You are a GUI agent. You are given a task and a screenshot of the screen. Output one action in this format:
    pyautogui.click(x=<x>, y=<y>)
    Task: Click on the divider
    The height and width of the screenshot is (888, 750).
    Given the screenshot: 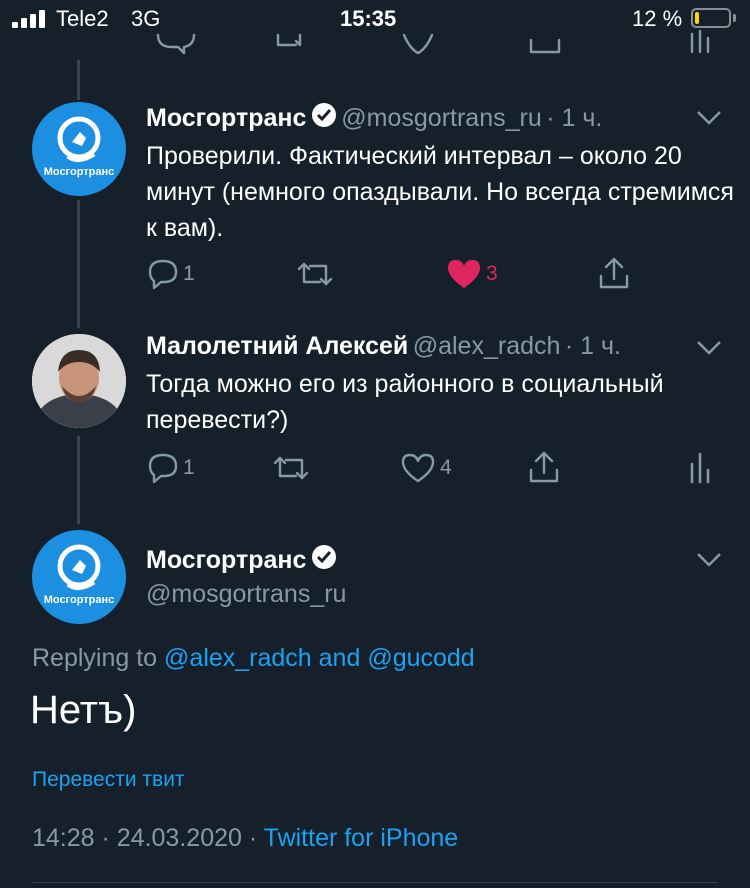 What is the action you would take?
    pyautogui.click(x=375, y=882)
    